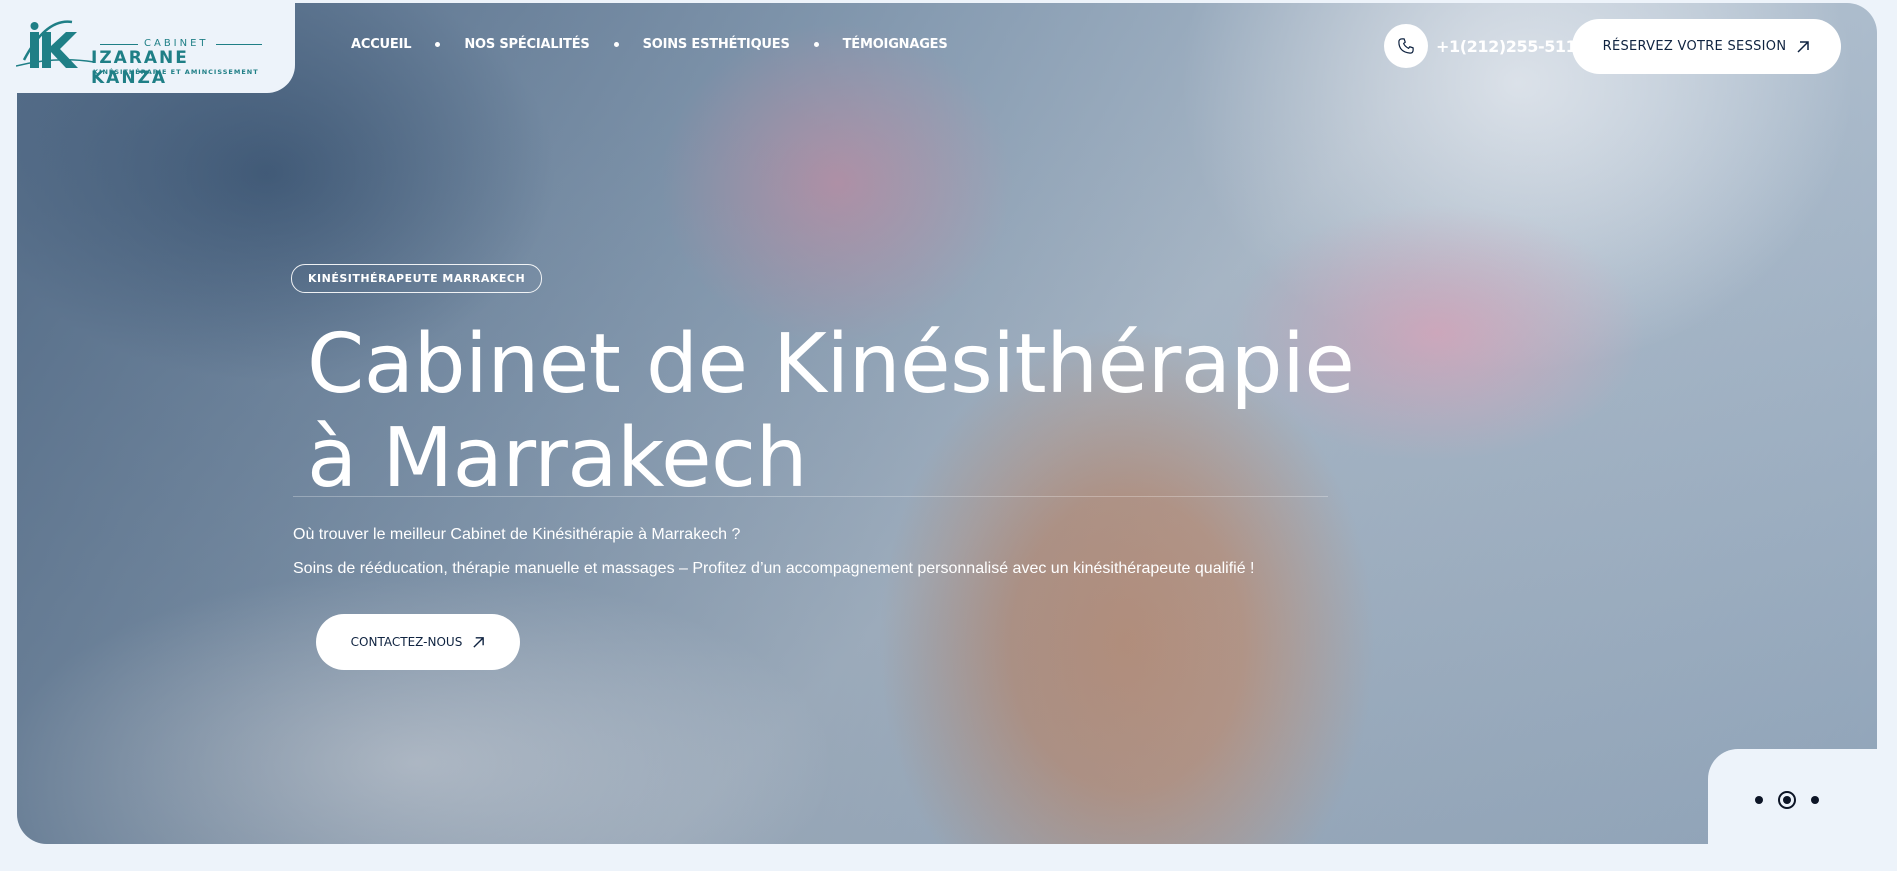  I want to click on slider-dot-2-active, so click(1787, 800).